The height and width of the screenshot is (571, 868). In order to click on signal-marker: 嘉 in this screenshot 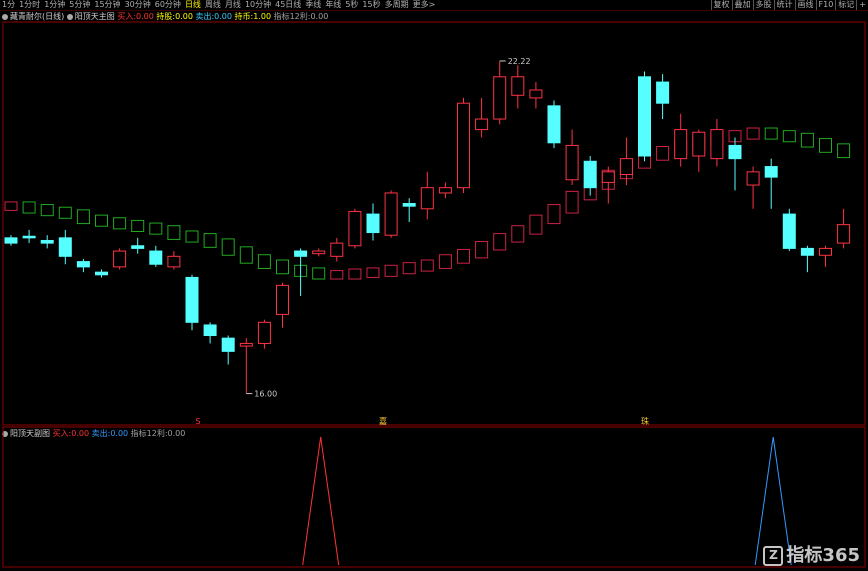, I will do `click(383, 421)`.